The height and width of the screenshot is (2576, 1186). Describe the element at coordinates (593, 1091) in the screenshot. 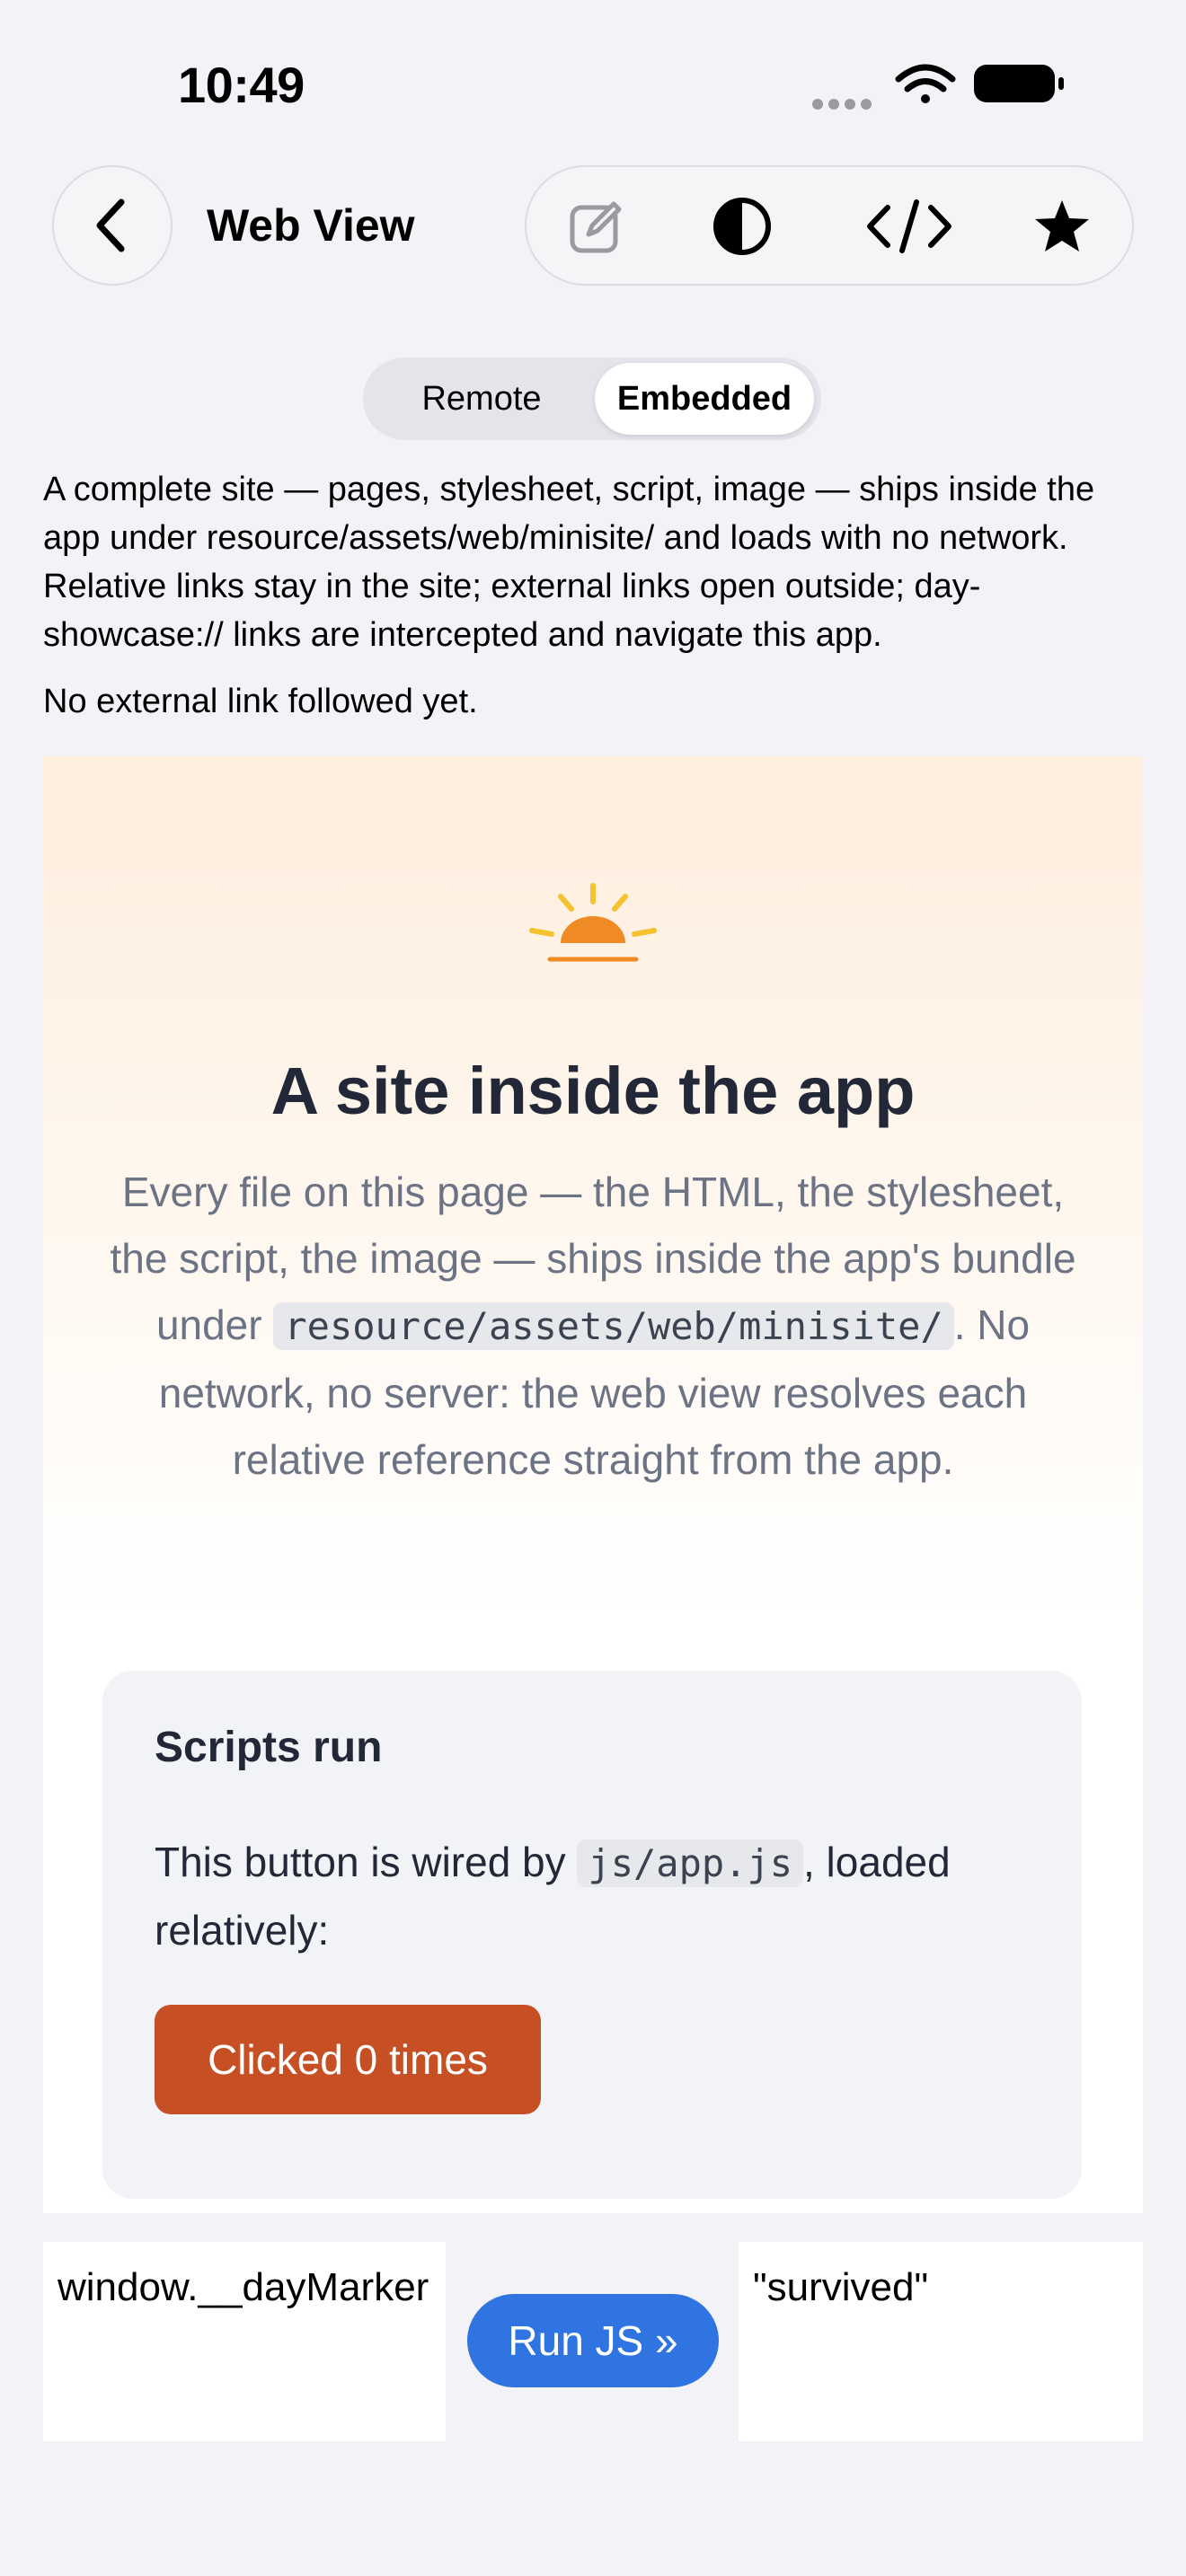

I see `web-hero-title: A site inside the app` at that location.